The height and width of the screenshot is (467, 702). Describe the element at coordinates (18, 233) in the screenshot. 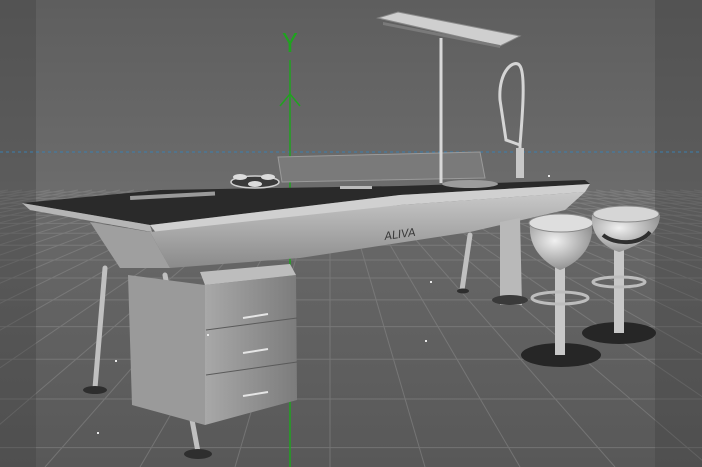

I see `safe-frame-left` at that location.